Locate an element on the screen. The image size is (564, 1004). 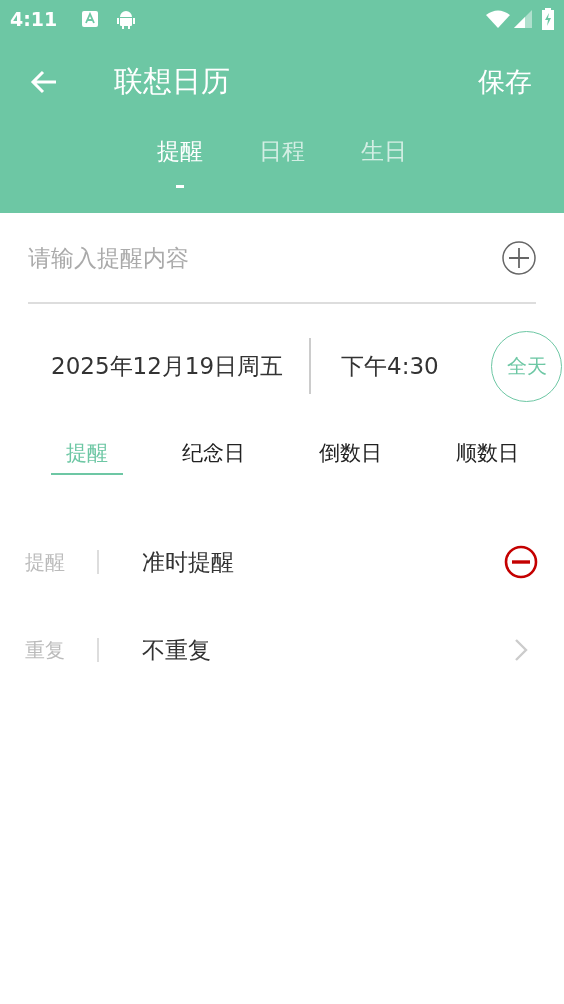
type-tab: 纪念日 is located at coordinates (213, 457).